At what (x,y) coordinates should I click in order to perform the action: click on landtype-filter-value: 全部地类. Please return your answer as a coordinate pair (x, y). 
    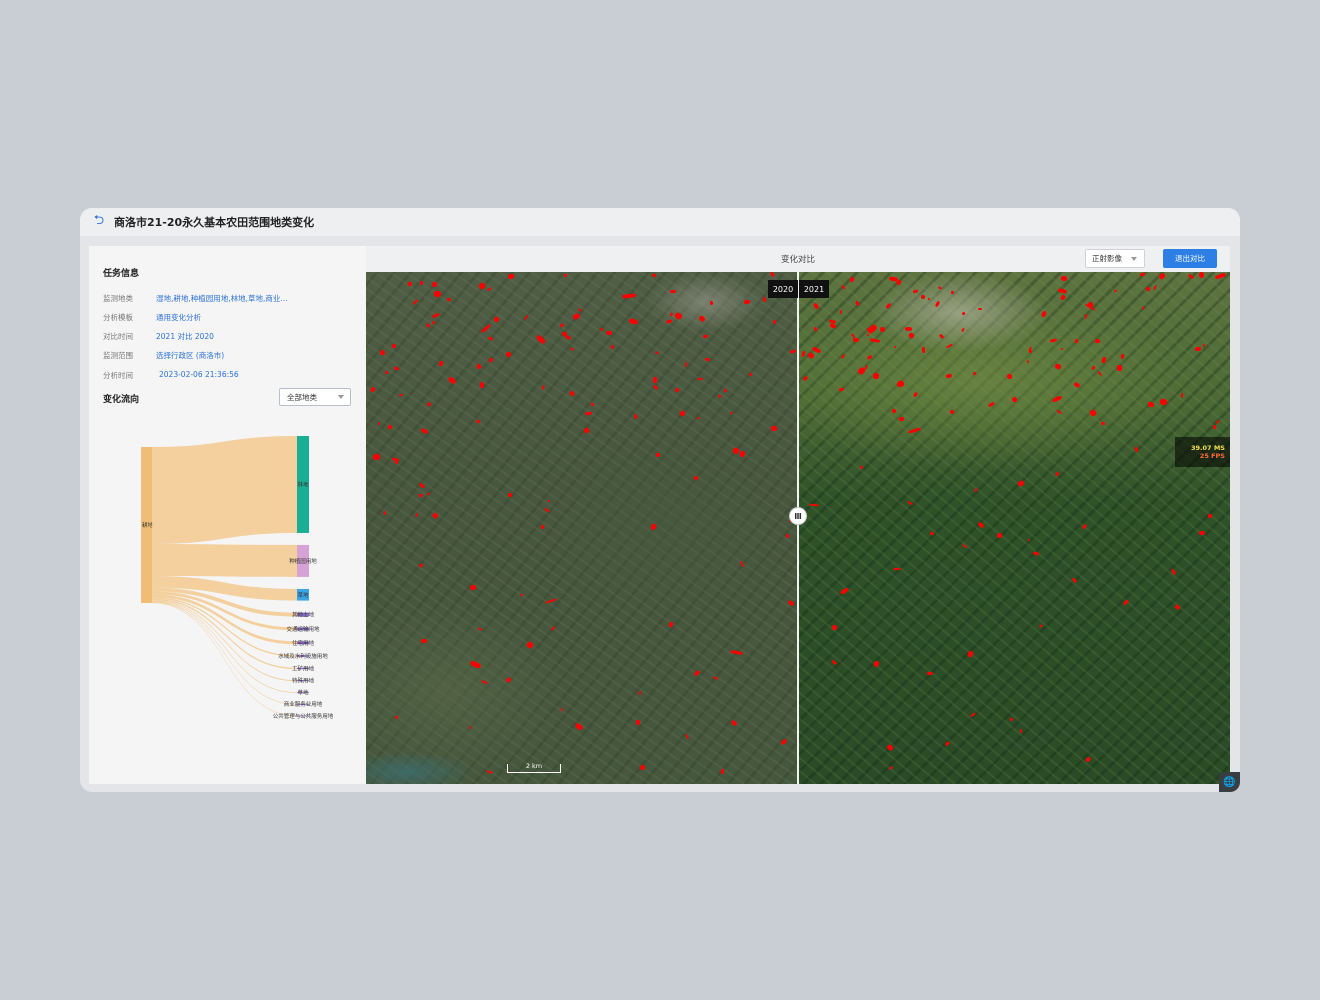
    Looking at the image, I should click on (302, 397).